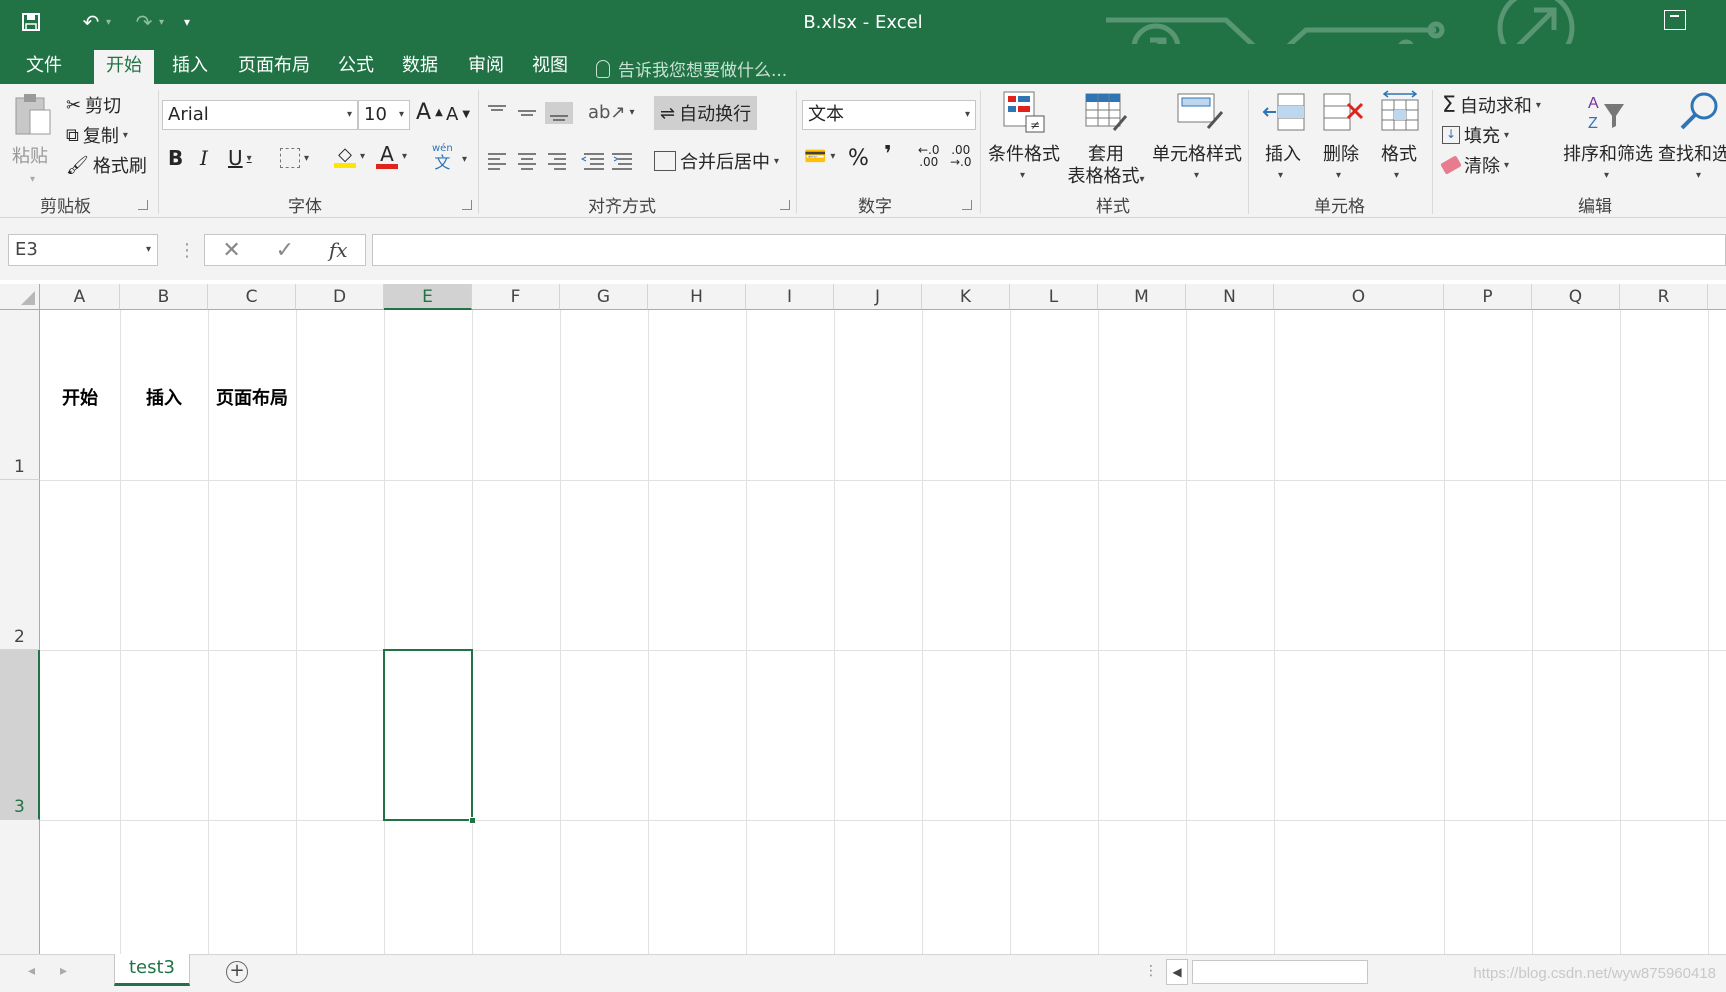  What do you see at coordinates (1106, 140) in the screenshot?
I see `format-as-table-button: 套用 表格格式▾` at bounding box center [1106, 140].